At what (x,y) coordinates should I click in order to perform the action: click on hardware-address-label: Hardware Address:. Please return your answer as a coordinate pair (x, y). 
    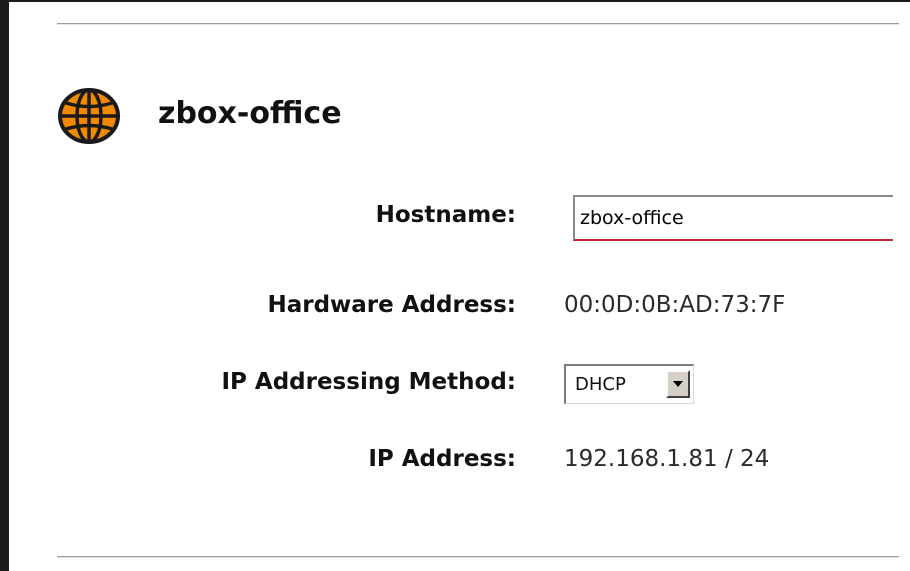
    Looking at the image, I should click on (391, 305).